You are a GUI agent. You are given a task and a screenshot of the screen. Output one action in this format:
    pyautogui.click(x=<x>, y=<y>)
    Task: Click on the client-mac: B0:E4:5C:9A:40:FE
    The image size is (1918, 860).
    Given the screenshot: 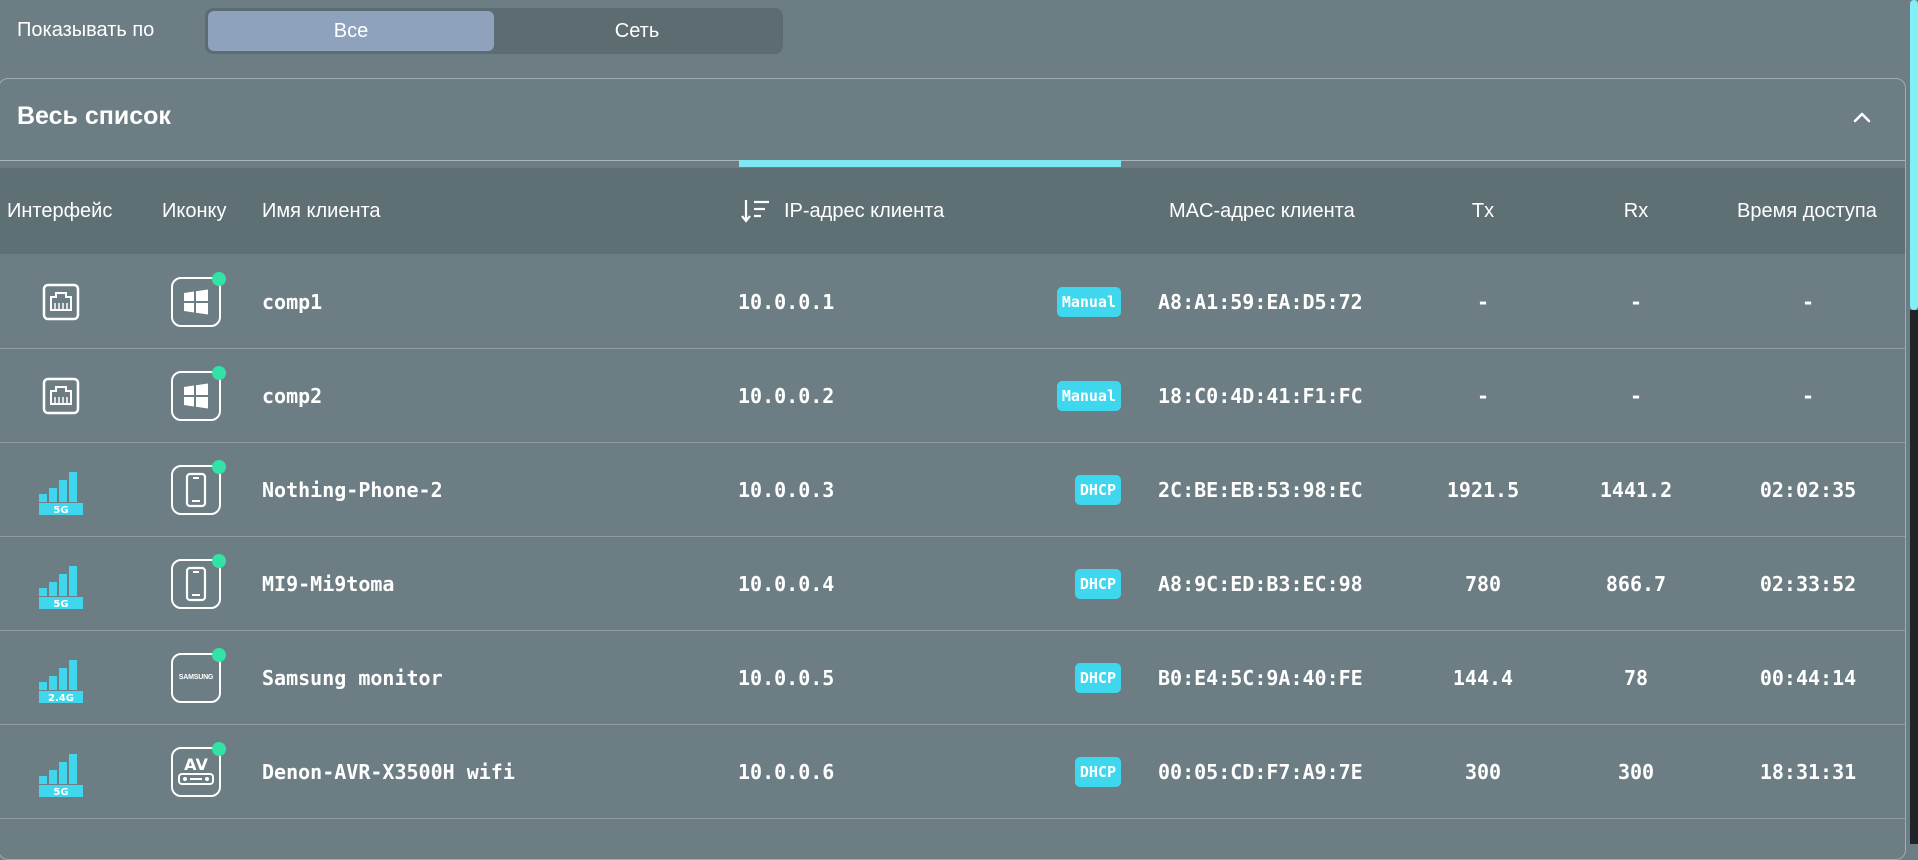 What is the action you would take?
    pyautogui.click(x=1260, y=677)
    